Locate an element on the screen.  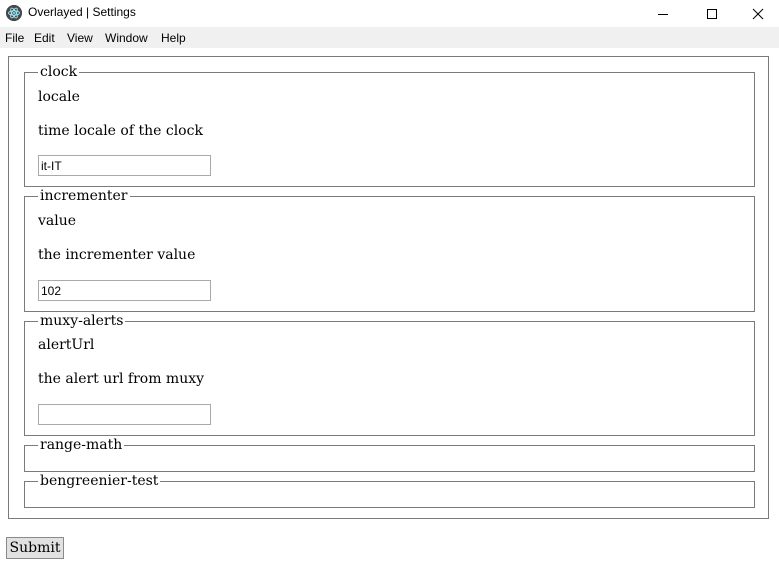
minimize-button is located at coordinates (663, 13).